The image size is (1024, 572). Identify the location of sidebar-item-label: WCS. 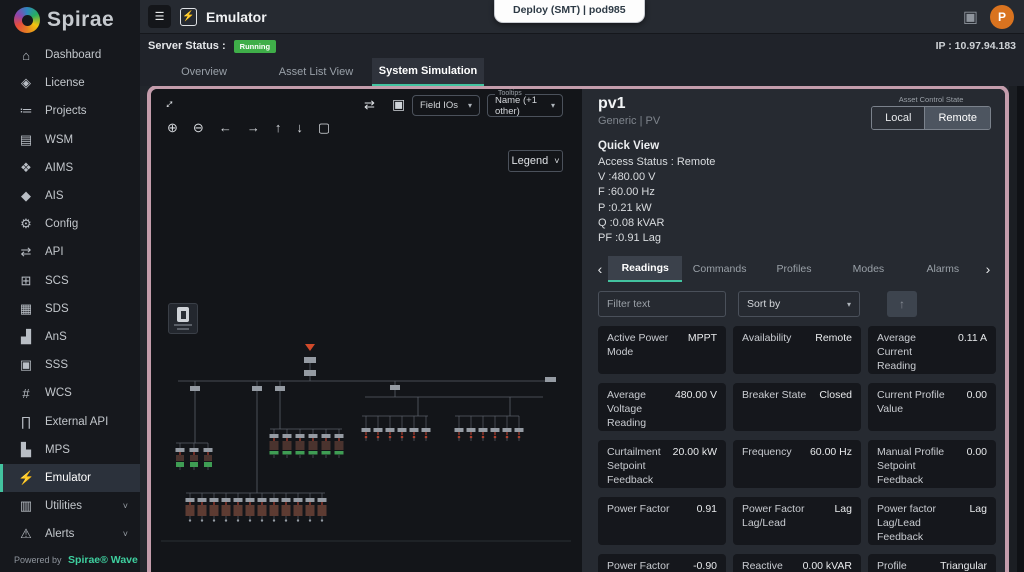
(58, 393).